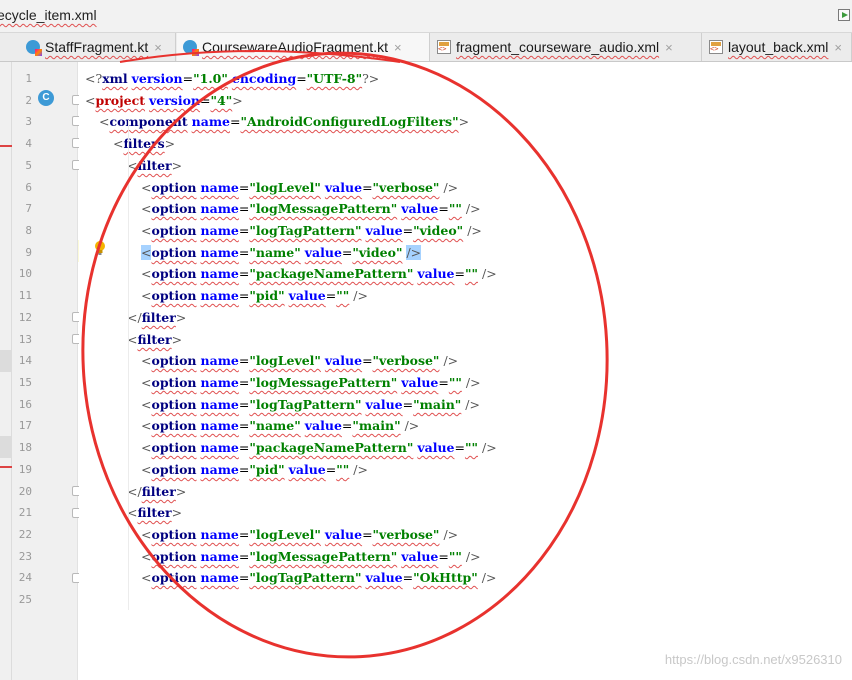 Image resolution: width=852 pixels, height=680 pixels. Describe the element at coordinates (46, 98) in the screenshot. I see `class-icon: C` at that location.